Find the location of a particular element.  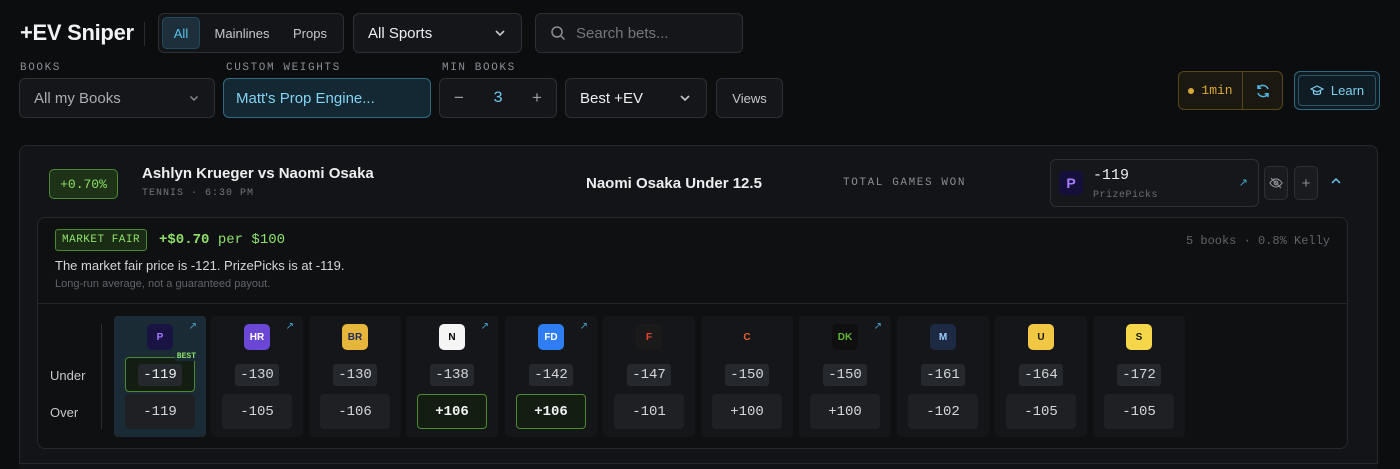

over-odds: -106 is located at coordinates (355, 411).